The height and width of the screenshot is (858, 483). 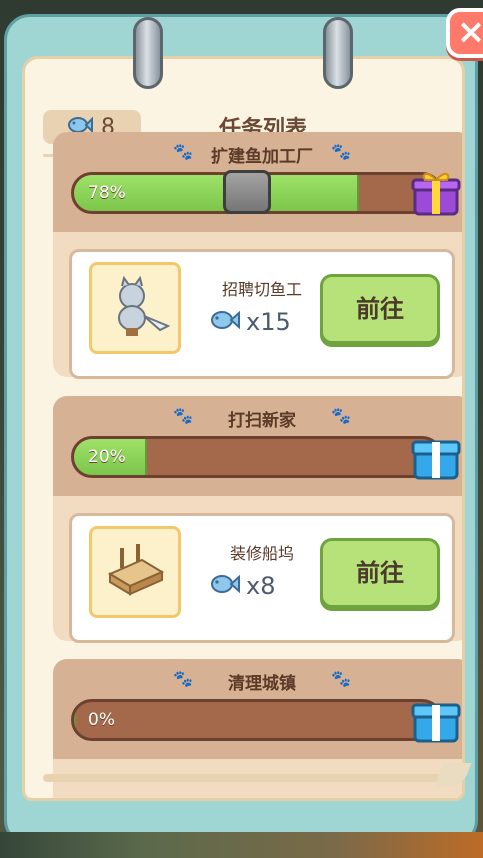 I want to click on task-item-row: 装修船坞 x8 前往, so click(x=262, y=578).